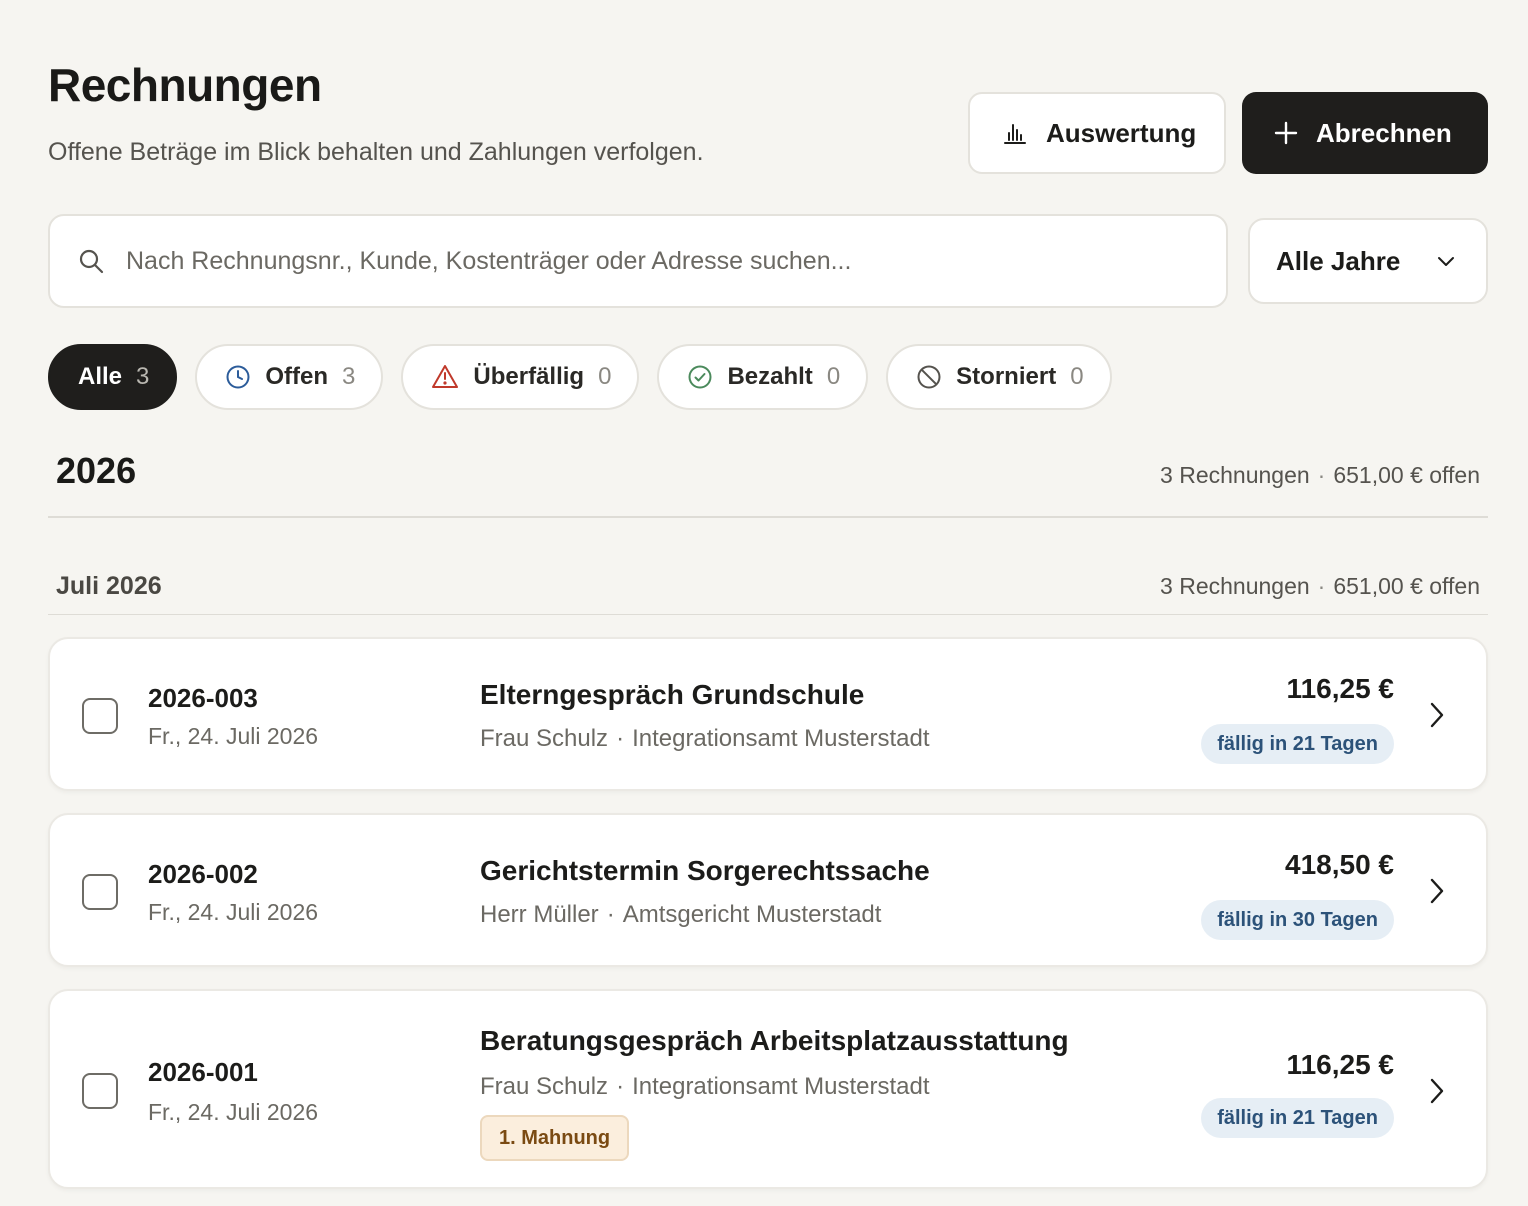 Image resolution: width=1528 pixels, height=1206 pixels. Describe the element at coordinates (1339, 864) in the screenshot. I see `invoice-amount: 418,50 €` at that location.